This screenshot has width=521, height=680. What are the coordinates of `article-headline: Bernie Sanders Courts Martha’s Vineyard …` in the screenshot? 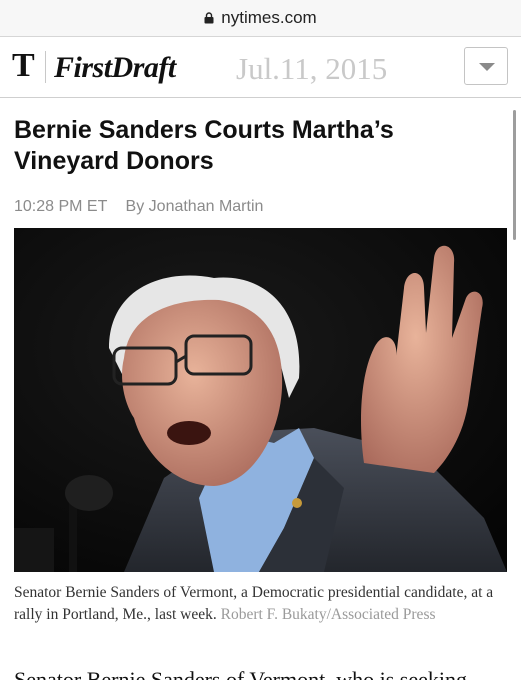 It's located at (254, 146).